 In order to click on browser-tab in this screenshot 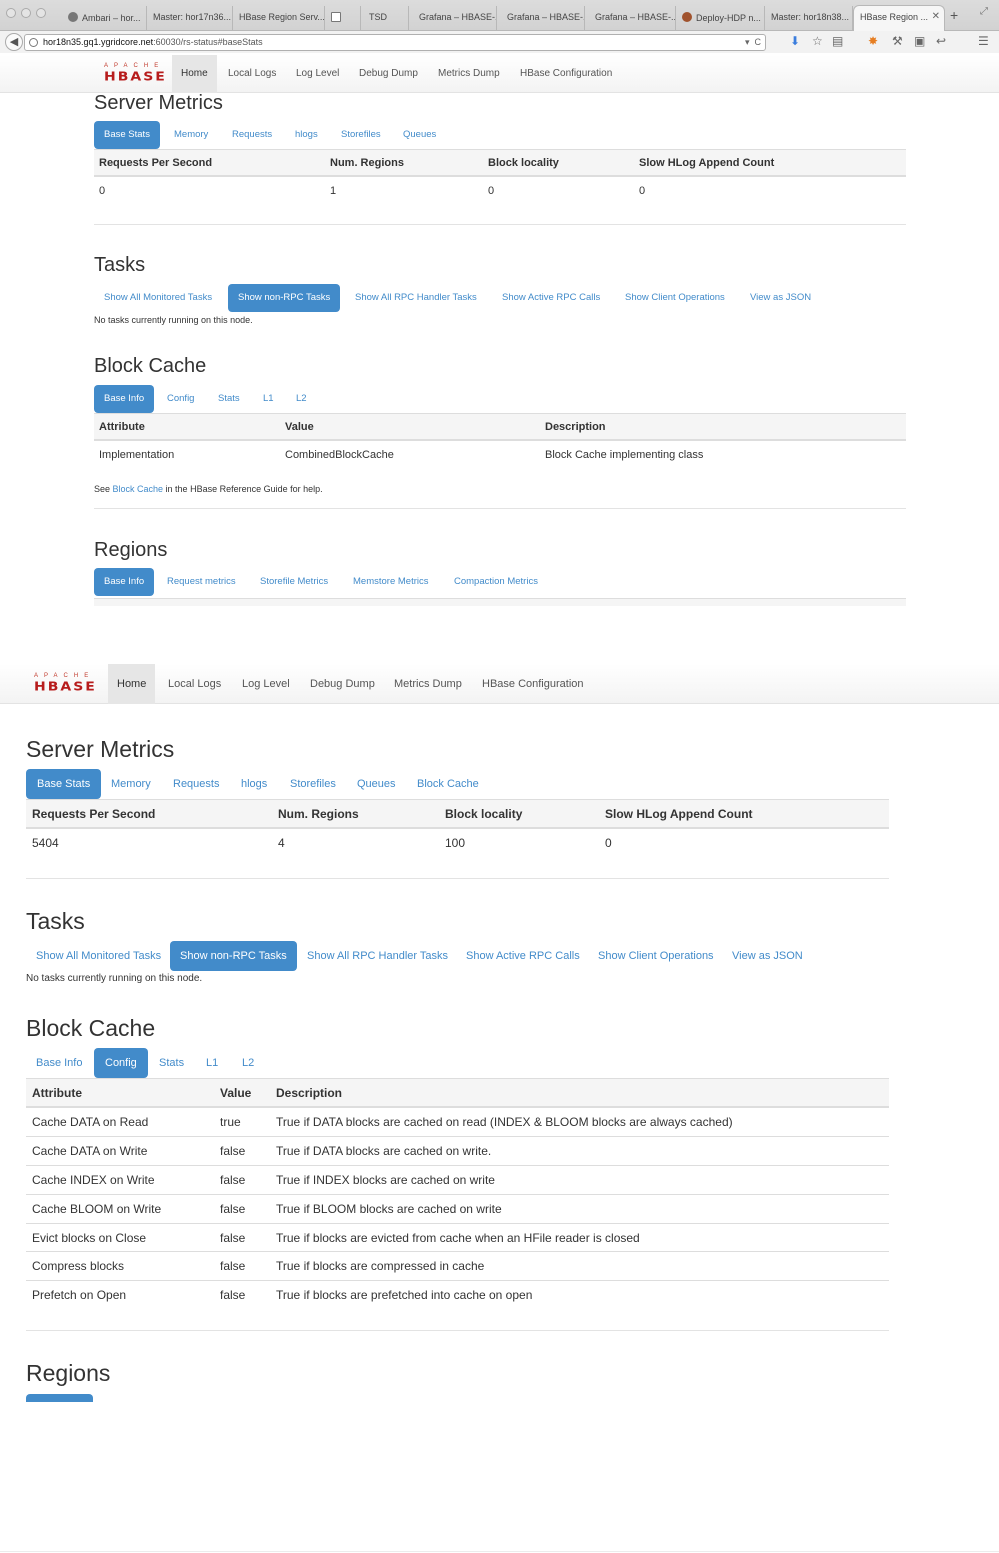, I will do `click(343, 18)`.